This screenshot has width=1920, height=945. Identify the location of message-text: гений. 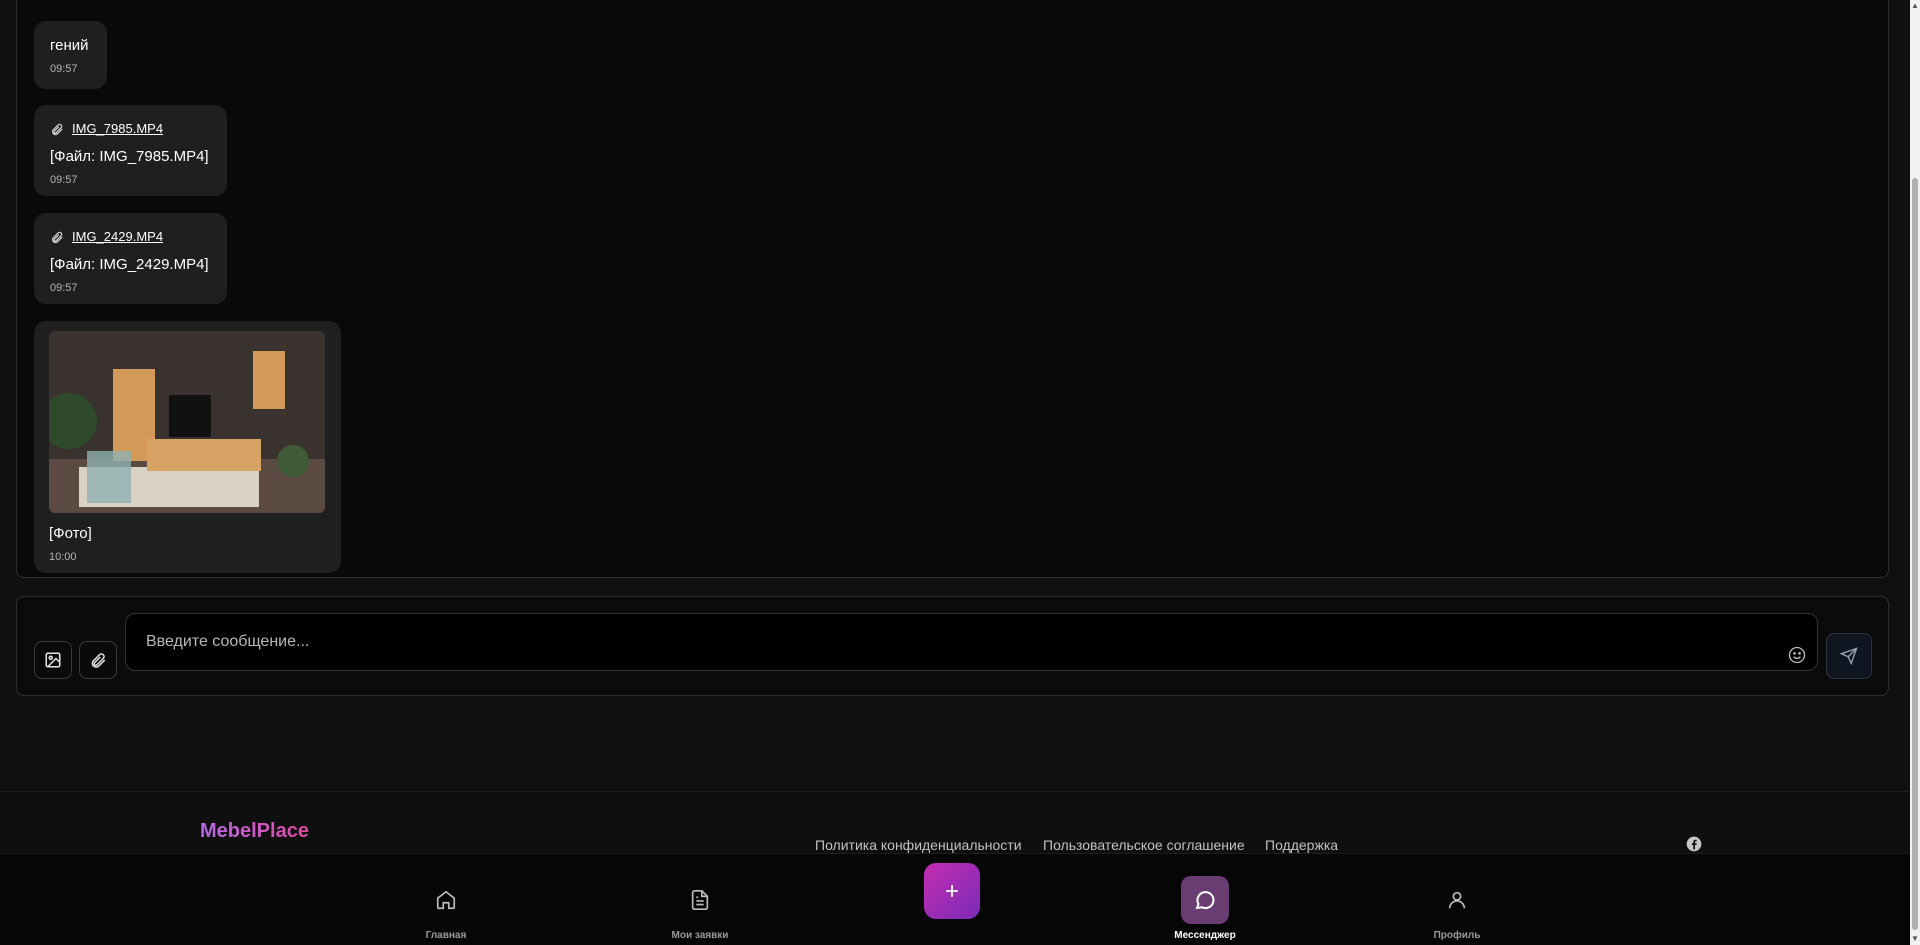
(69, 45).